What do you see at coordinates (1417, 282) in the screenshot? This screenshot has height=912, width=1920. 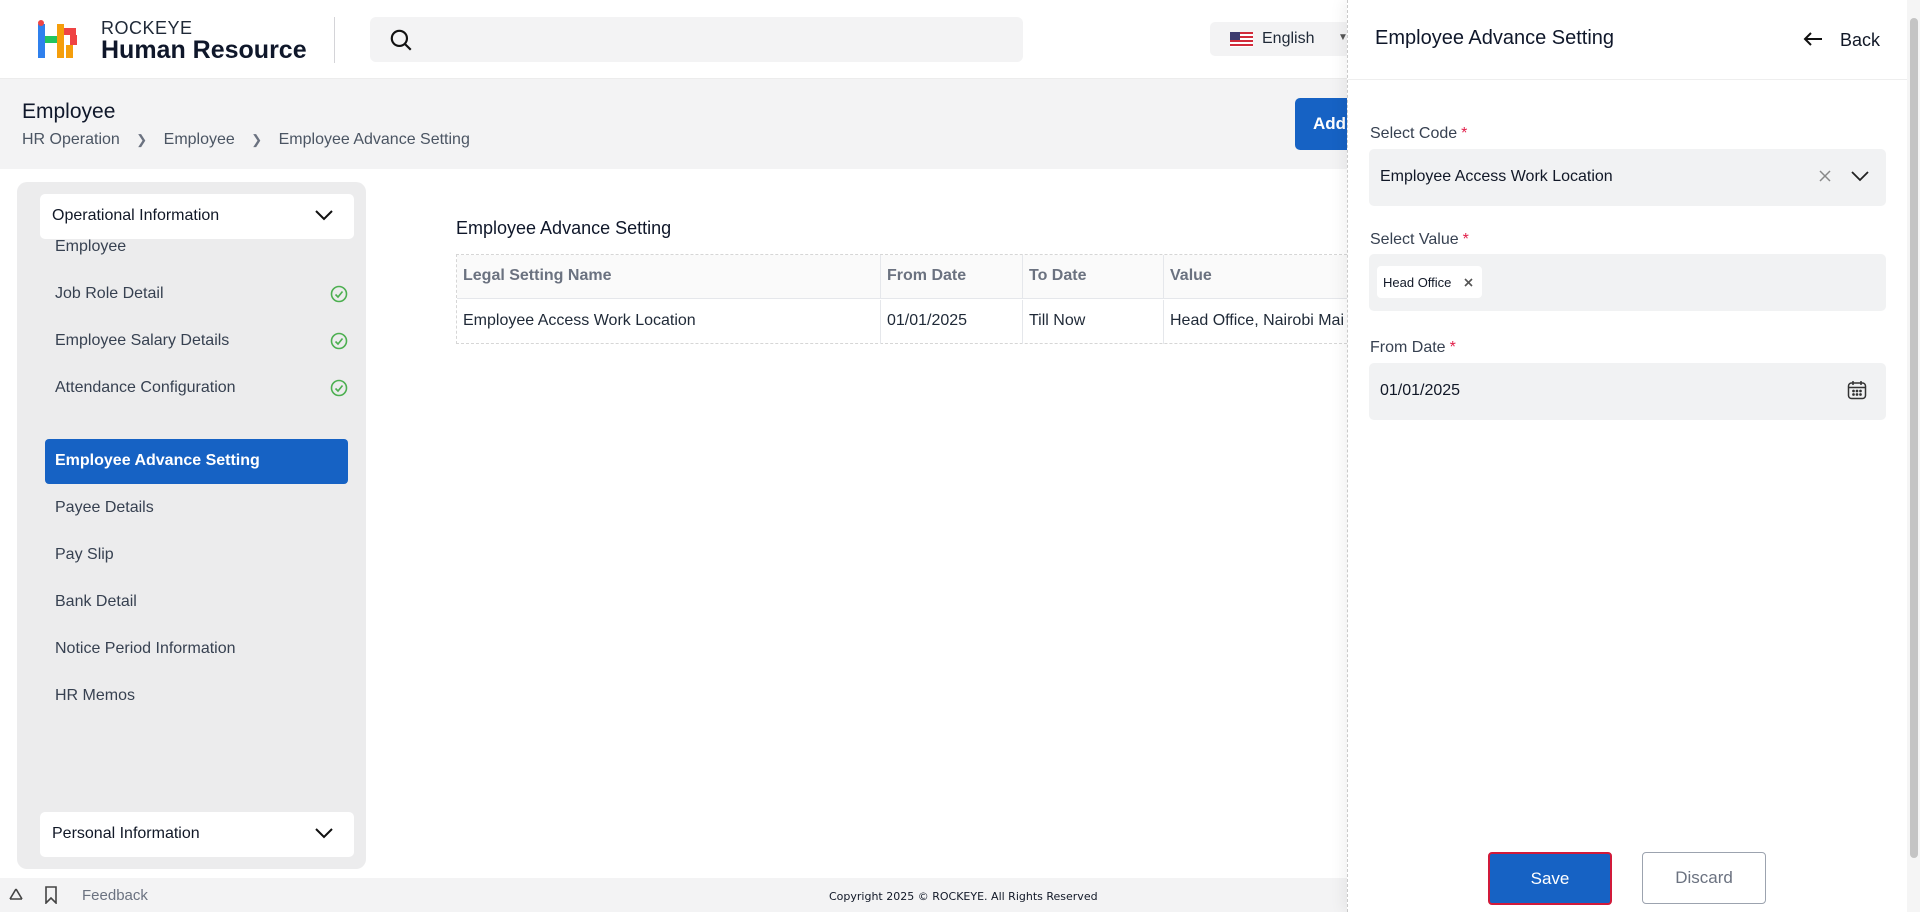 I see `tag-label: Head Office` at bounding box center [1417, 282].